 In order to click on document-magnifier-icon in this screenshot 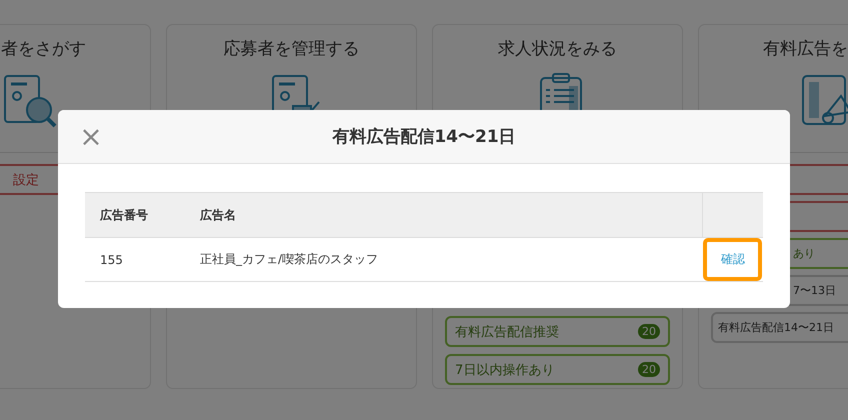, I will do `click(30, 101)`.